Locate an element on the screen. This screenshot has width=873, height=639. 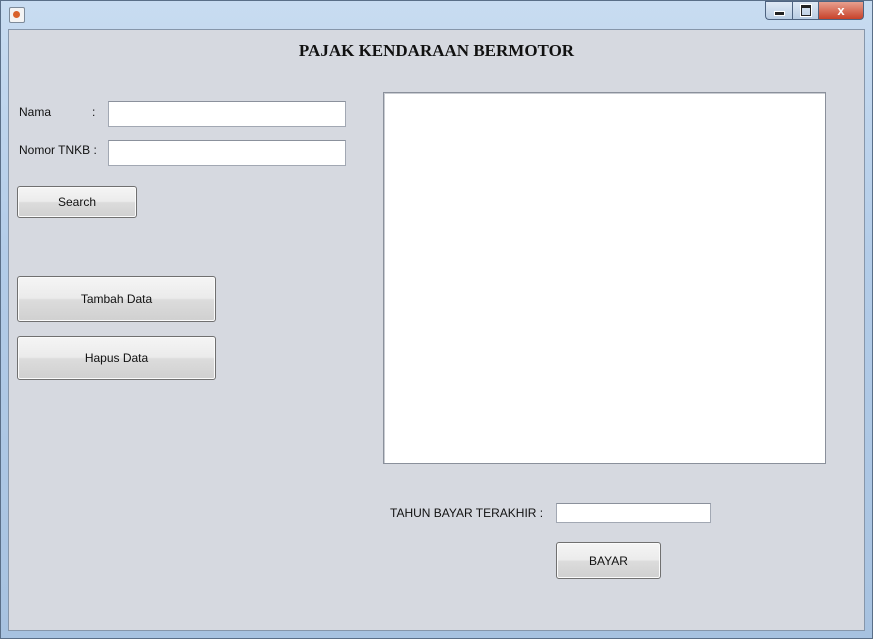
page-title: PAJAK KENDARAAN BERMOTOR is located at coordinates (436, 50).